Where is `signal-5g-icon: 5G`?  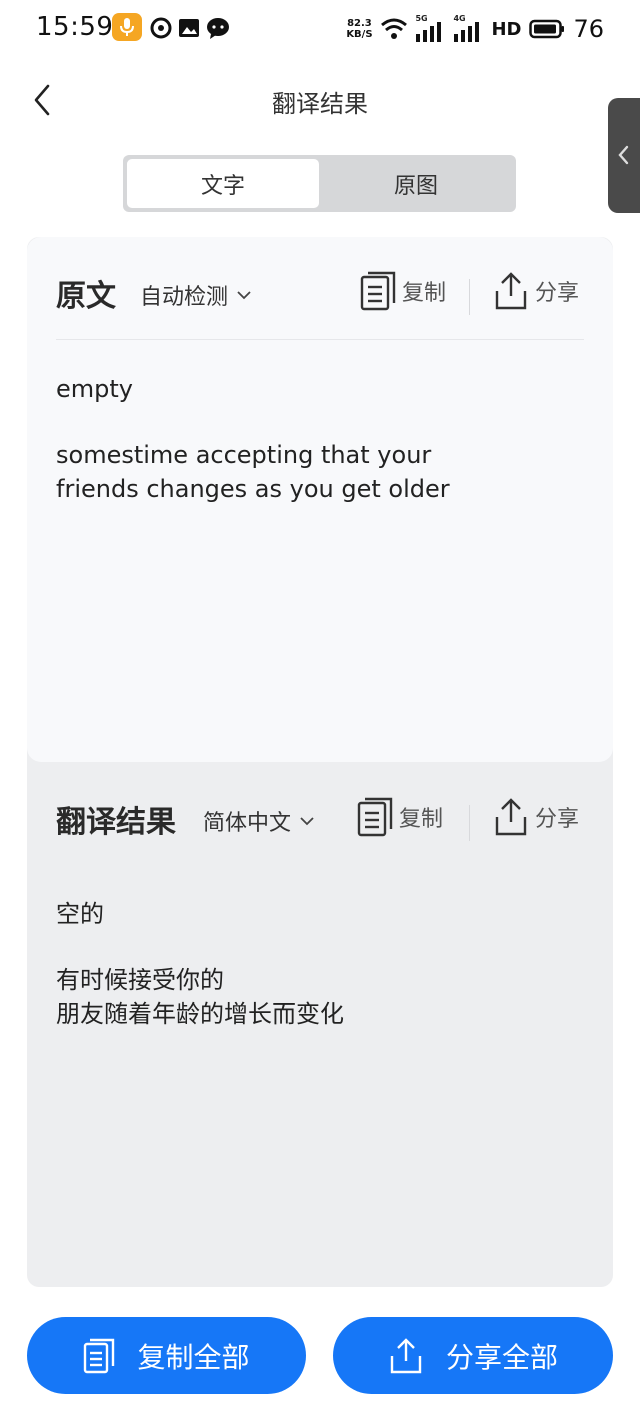 signal-5g-icon: 5G is located at coordinates (430, 28).